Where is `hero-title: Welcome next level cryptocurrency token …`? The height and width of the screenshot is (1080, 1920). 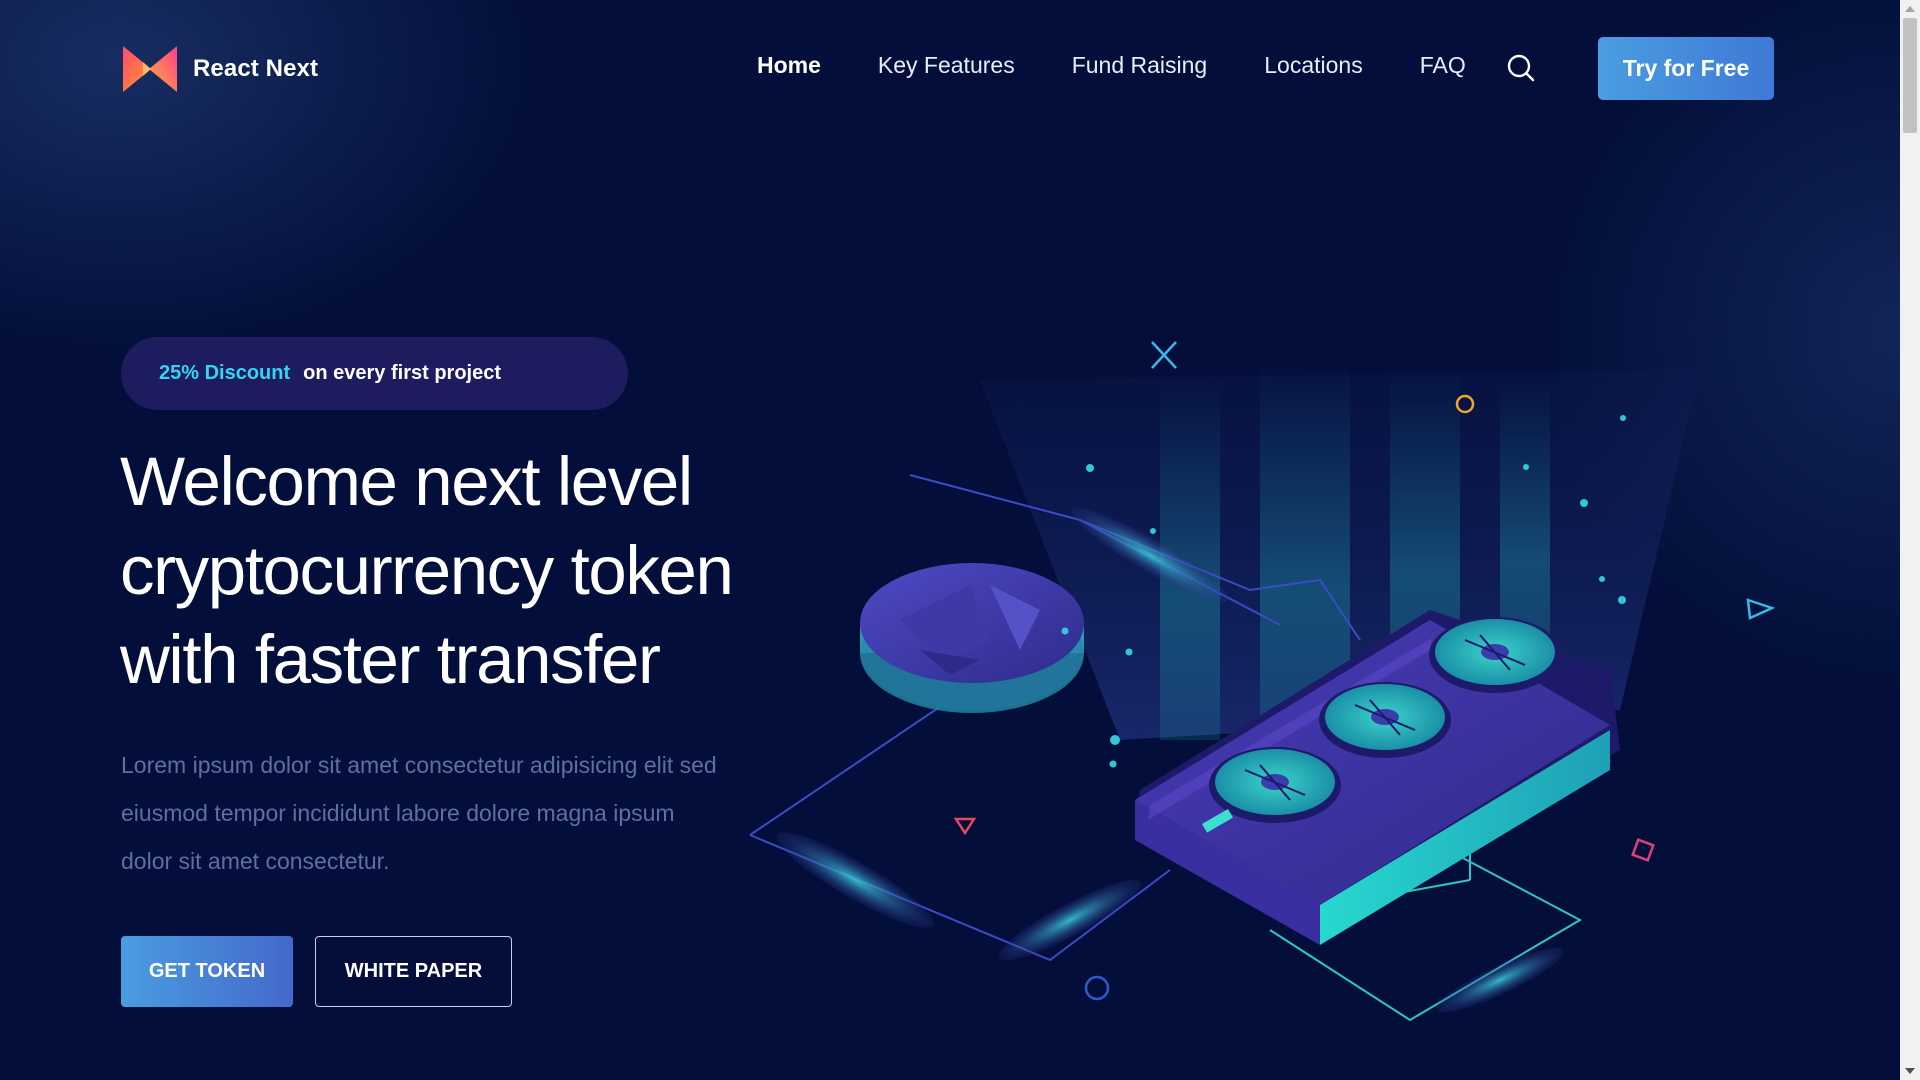
hero-title: Welcome next level cryptocurrency token … is located at coordinates (470, 570).